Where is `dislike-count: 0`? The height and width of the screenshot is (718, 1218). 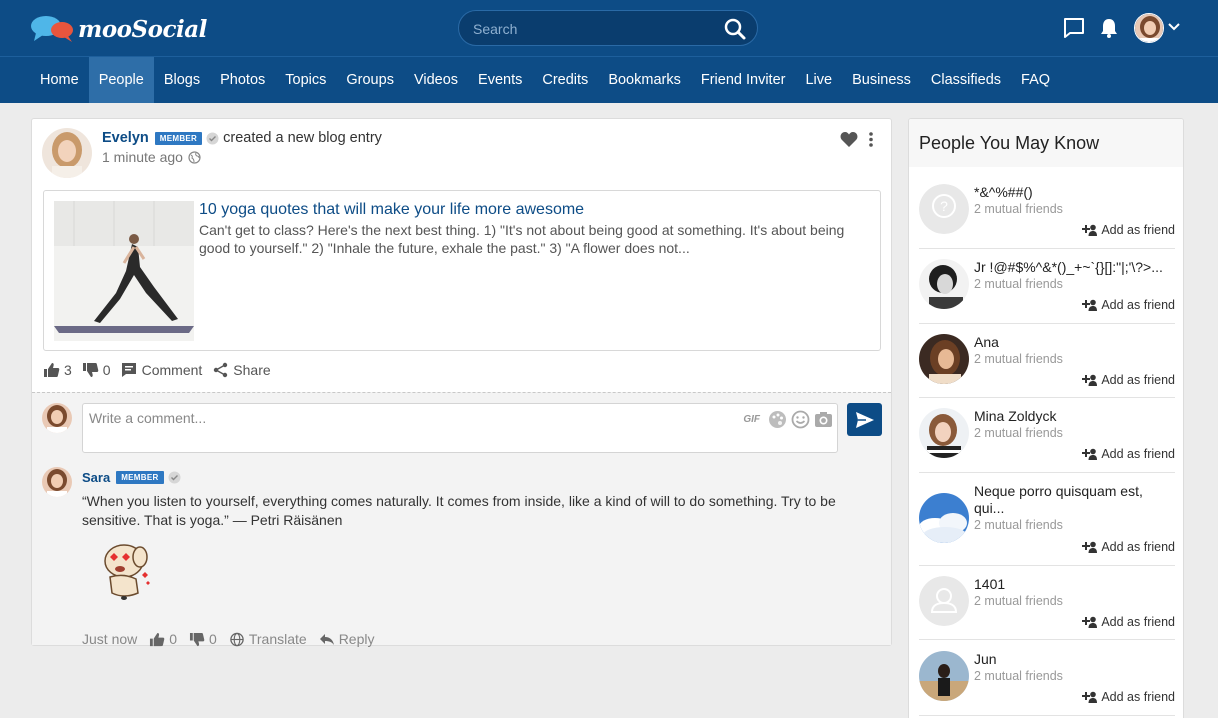 dislike-count: 0 is located at coordinates (106, 370).